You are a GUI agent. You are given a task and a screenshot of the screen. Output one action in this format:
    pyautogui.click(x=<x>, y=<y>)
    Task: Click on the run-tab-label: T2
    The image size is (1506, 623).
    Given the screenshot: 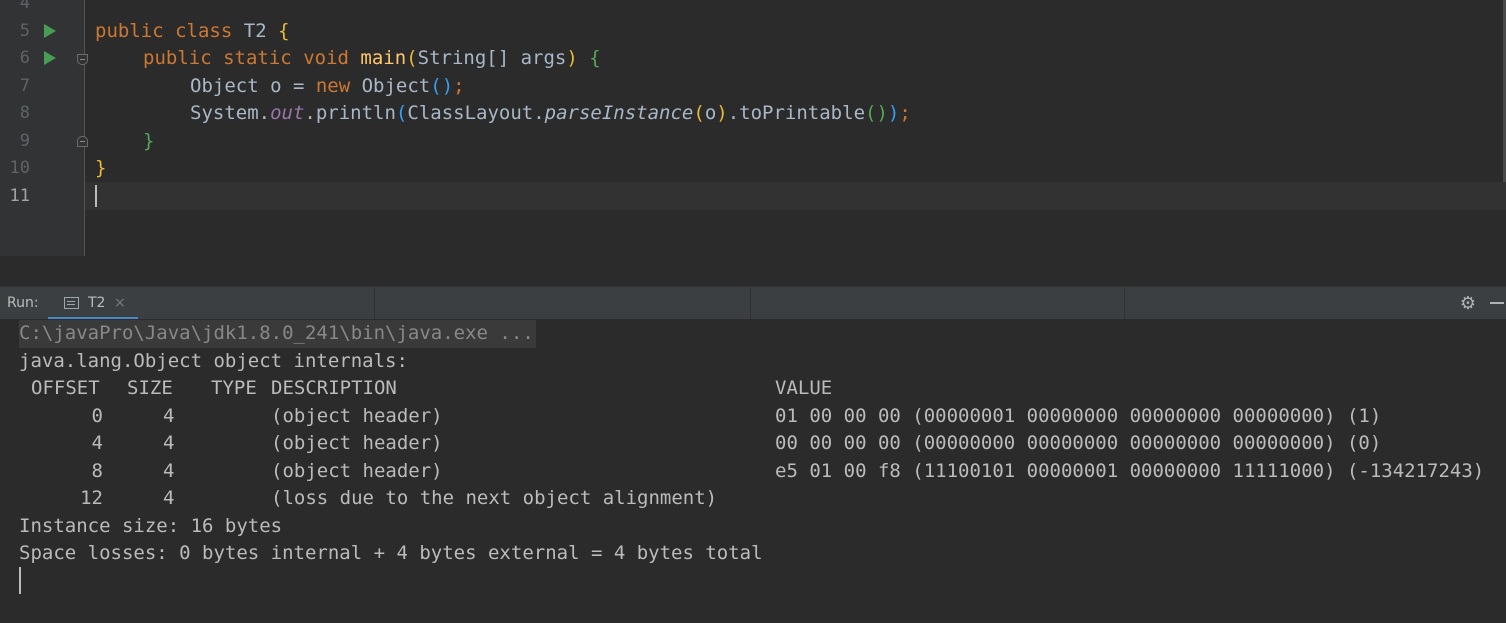 What is the action you would take?
    pyautogui.click(x=97, y=303)
    